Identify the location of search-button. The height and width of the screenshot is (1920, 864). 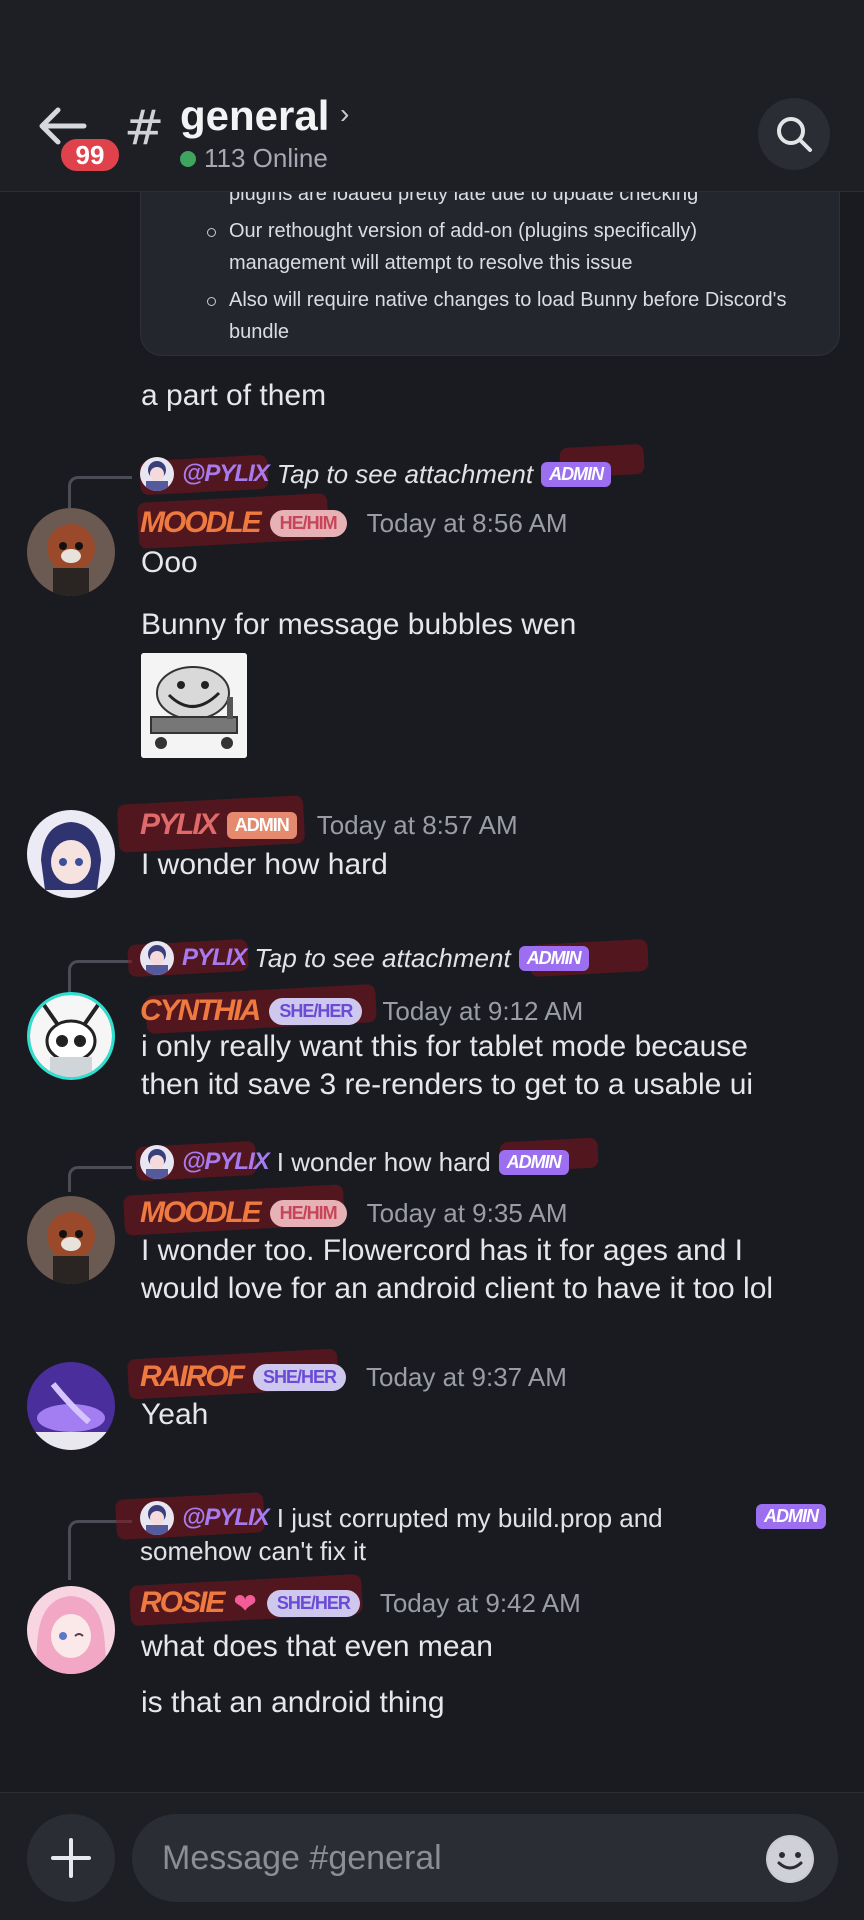
(794, 134).